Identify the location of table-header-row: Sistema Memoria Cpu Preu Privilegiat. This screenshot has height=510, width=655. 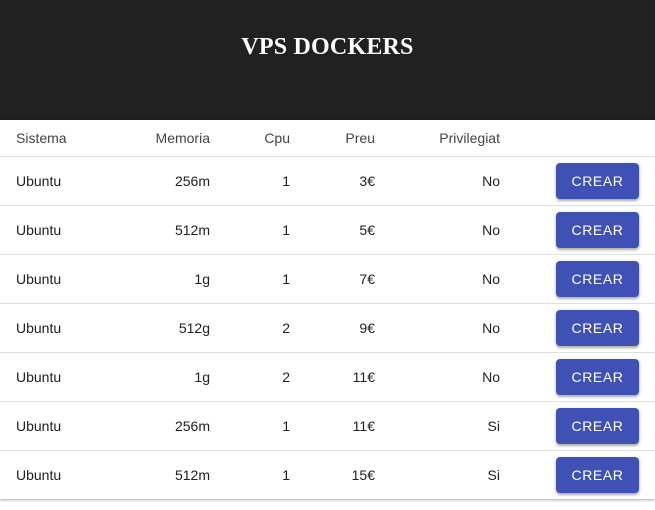
(327, 138).